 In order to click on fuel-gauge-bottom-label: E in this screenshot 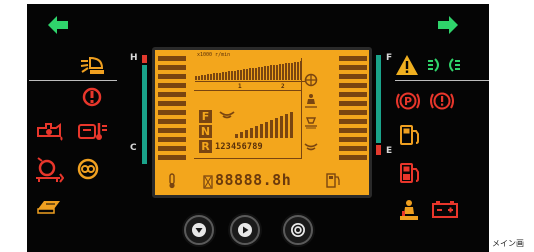, I will do `click(389, 151)`.